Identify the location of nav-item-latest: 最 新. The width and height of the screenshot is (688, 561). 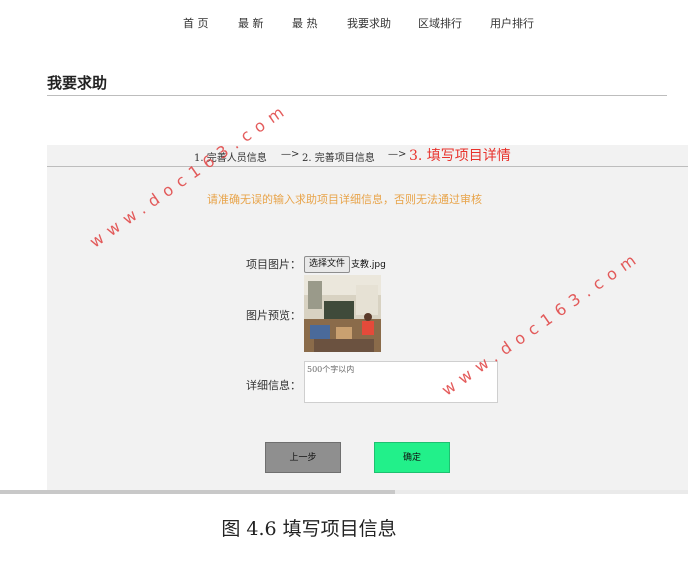
(251, 23).